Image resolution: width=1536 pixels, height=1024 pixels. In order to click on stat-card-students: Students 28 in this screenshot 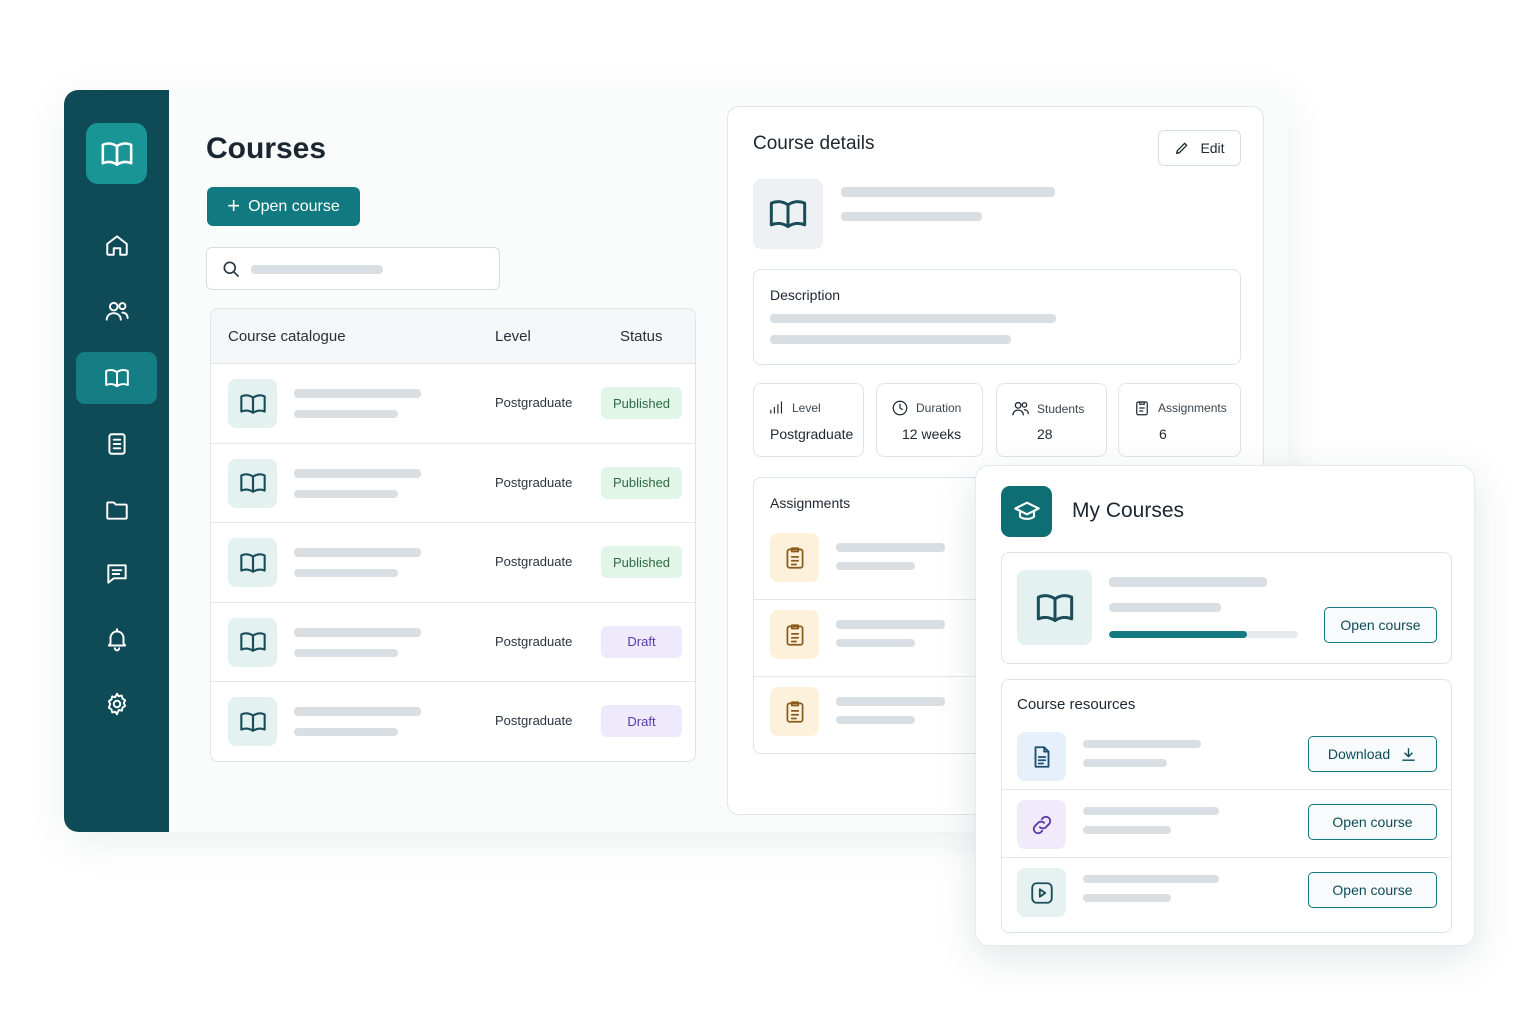, I will do `click(1051, 420)`.